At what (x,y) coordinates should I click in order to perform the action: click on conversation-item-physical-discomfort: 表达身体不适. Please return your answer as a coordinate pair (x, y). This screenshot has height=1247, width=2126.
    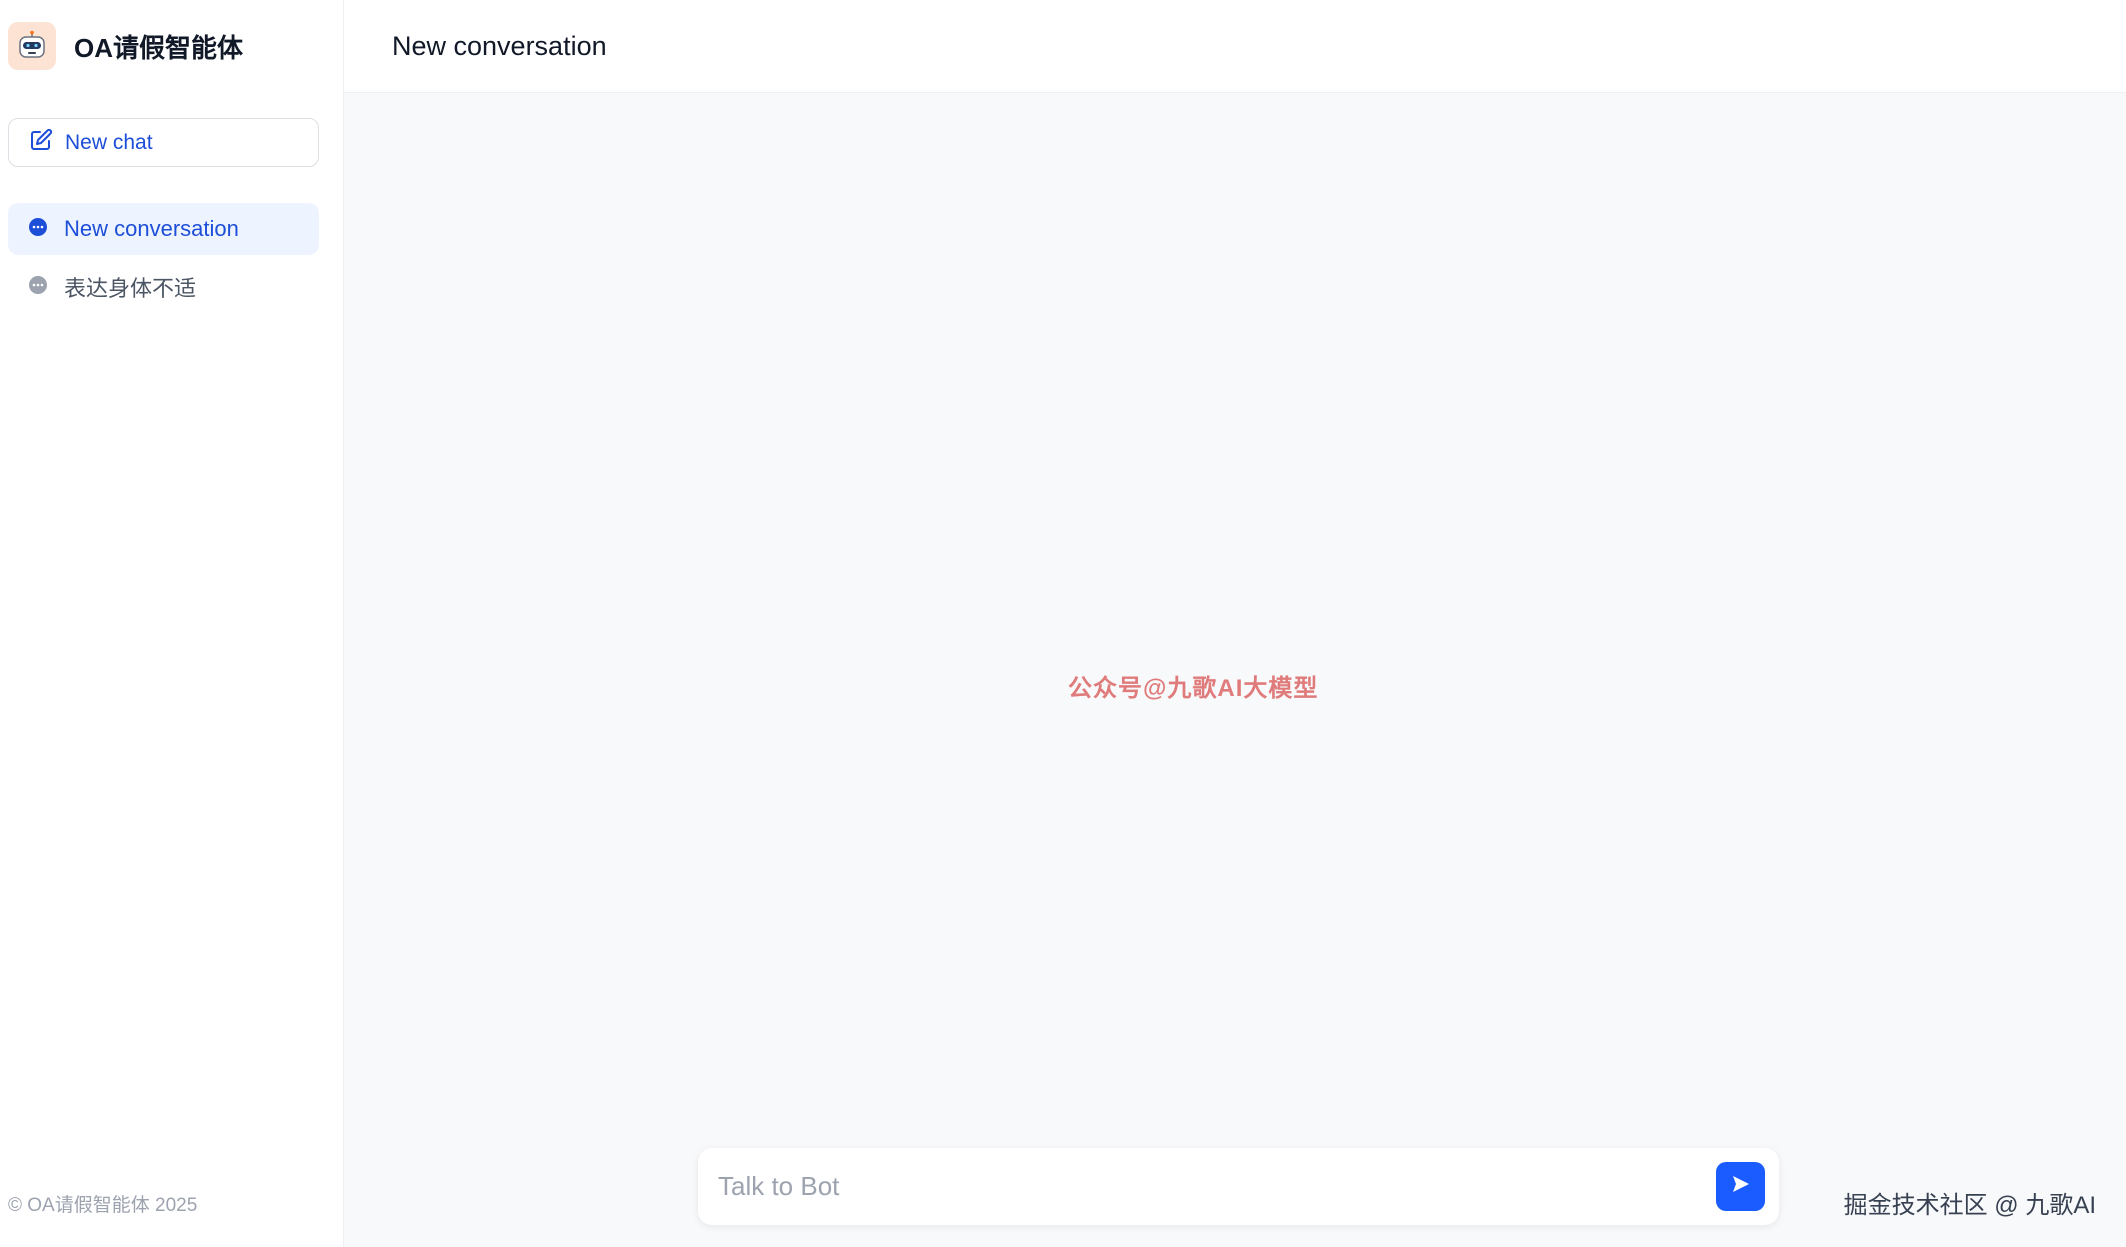
    Looking at the image, I should click on (163, 287).